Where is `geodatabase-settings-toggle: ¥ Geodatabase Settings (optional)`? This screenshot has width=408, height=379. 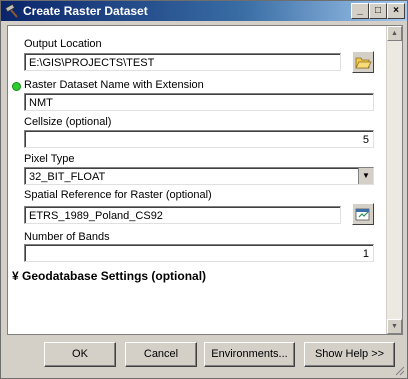 geodatabase-settings-toggle: ¥ Geodatabase Settings (optional) is located at coordinates (109, 276).